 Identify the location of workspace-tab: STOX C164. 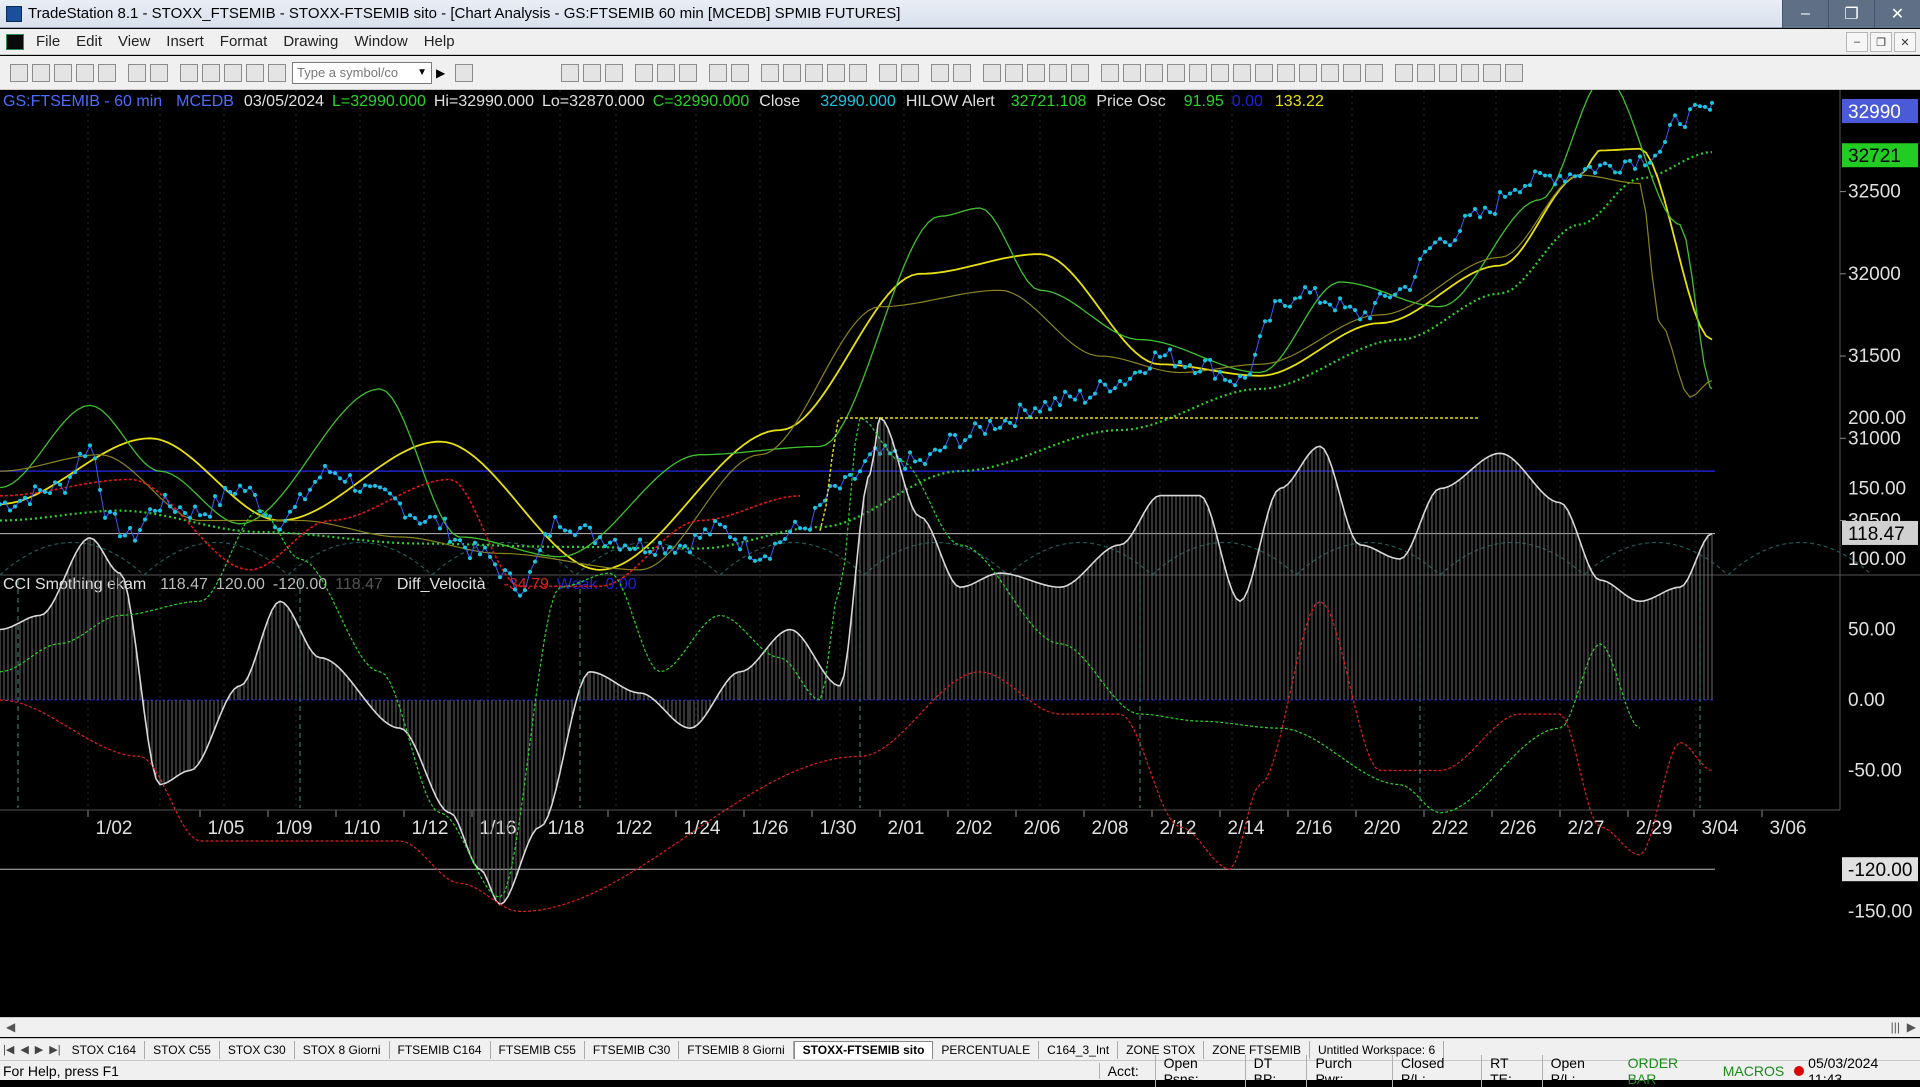
(105, 1049).